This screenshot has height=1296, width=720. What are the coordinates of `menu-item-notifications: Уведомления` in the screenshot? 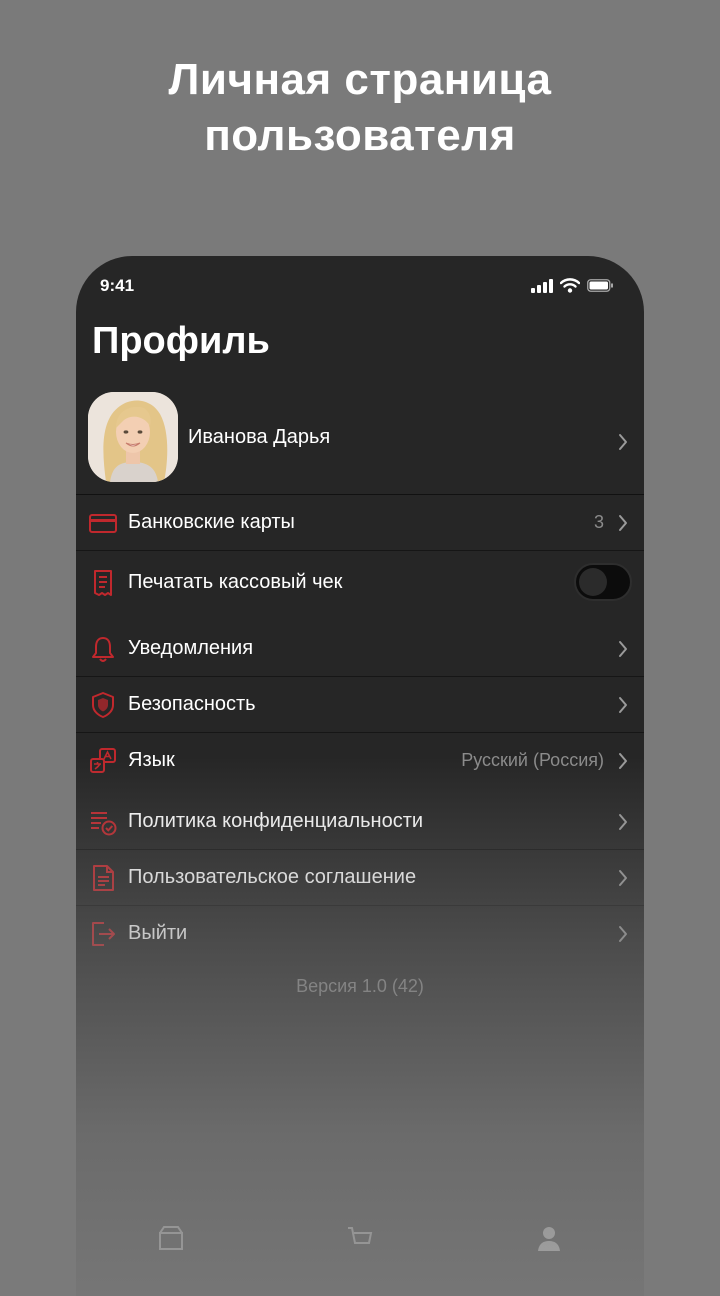 It's located at (360, 649).